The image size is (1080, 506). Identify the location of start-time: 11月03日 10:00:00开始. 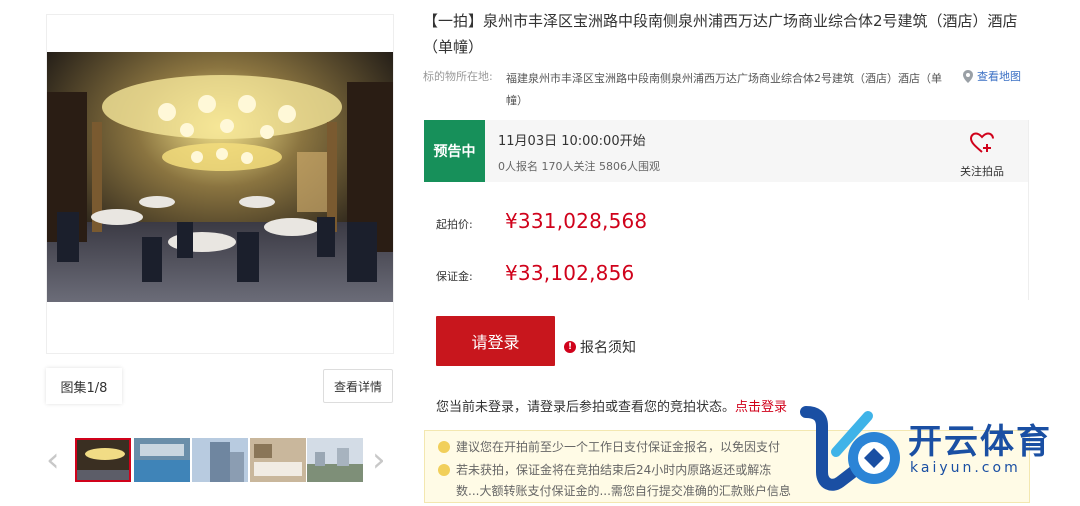
(572, 141).